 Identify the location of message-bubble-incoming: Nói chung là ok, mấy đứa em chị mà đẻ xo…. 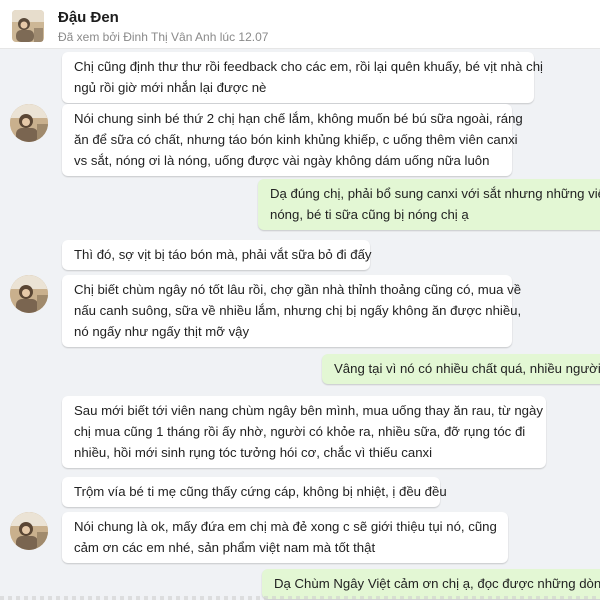
(285, 537).